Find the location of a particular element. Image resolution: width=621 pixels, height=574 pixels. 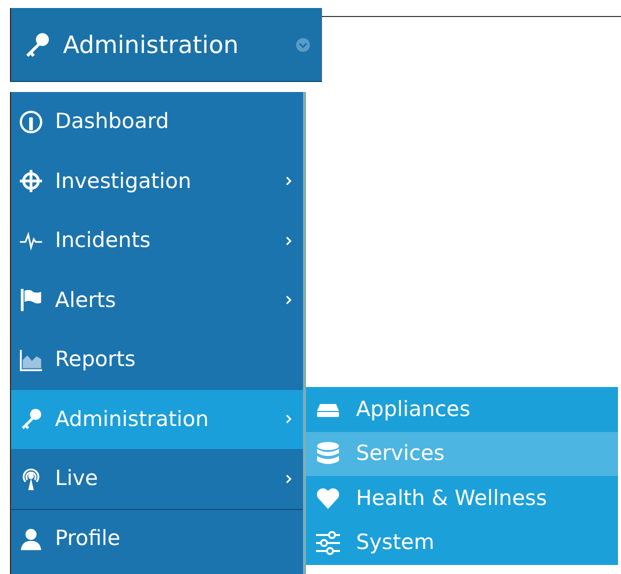

menu-item: Administration is located at coordinates (157, 419).